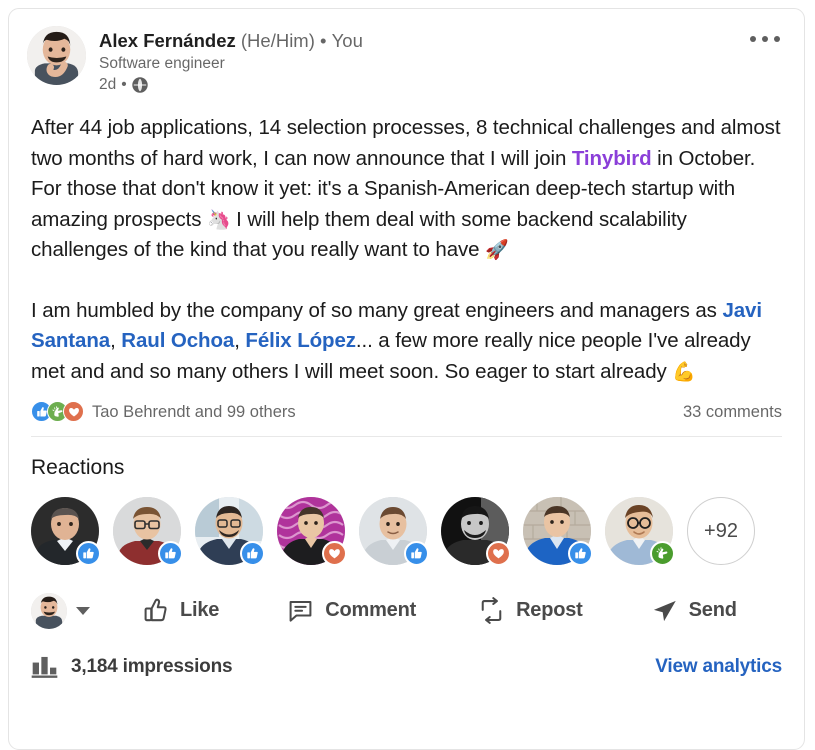 The width and height of the screenshot is (815, 750). I want to click on thumbs-up-icon, so click(155, 610).